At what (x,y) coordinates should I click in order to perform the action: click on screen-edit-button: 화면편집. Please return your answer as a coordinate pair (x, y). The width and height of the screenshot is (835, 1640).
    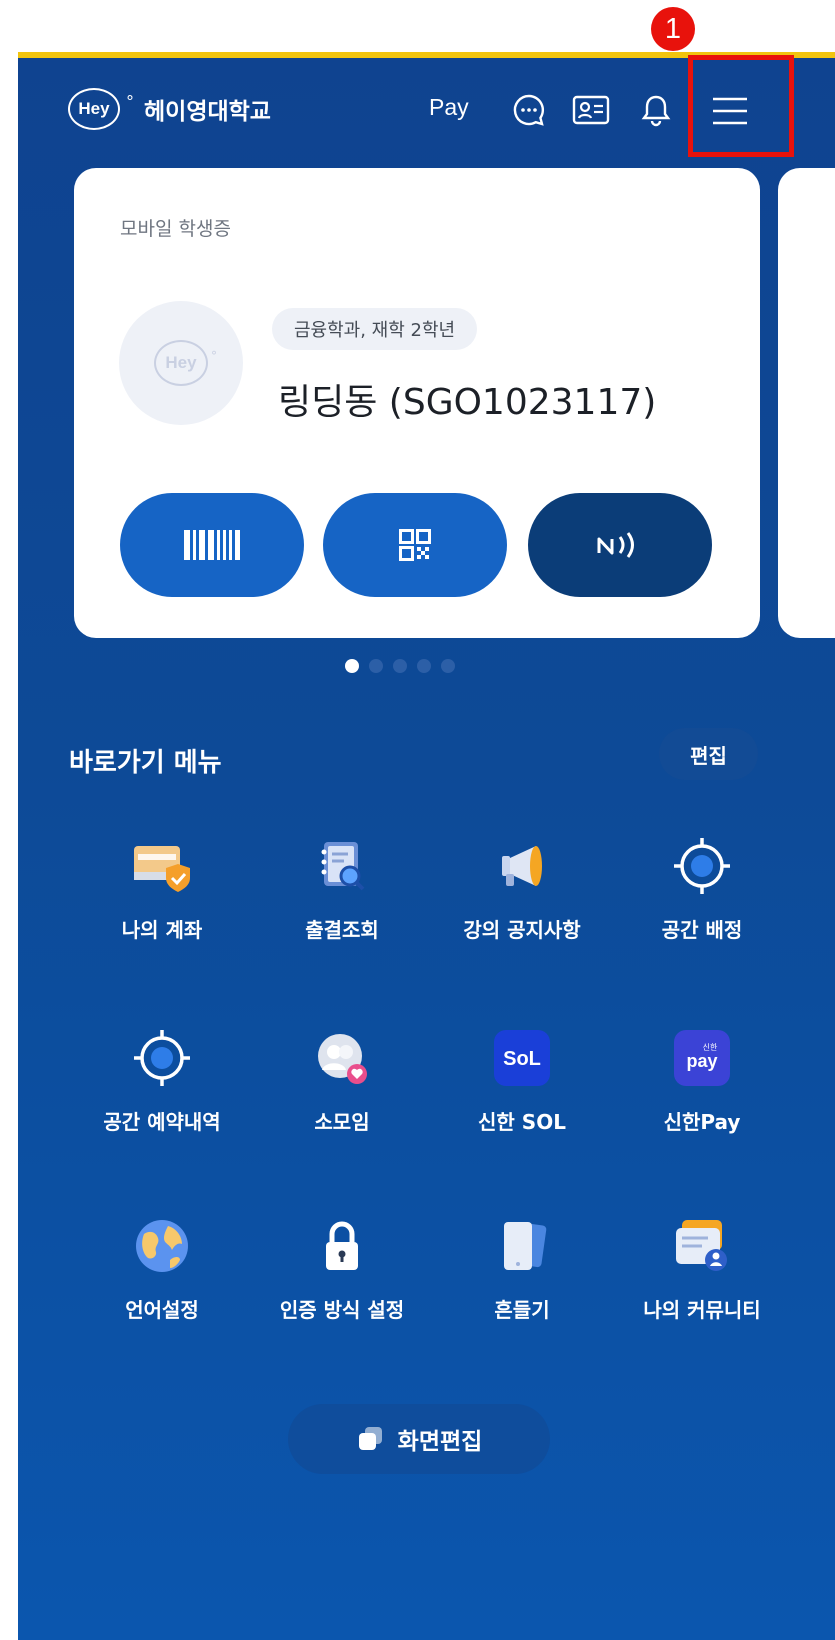
    Looking at the image, I should click on (419, 1439).